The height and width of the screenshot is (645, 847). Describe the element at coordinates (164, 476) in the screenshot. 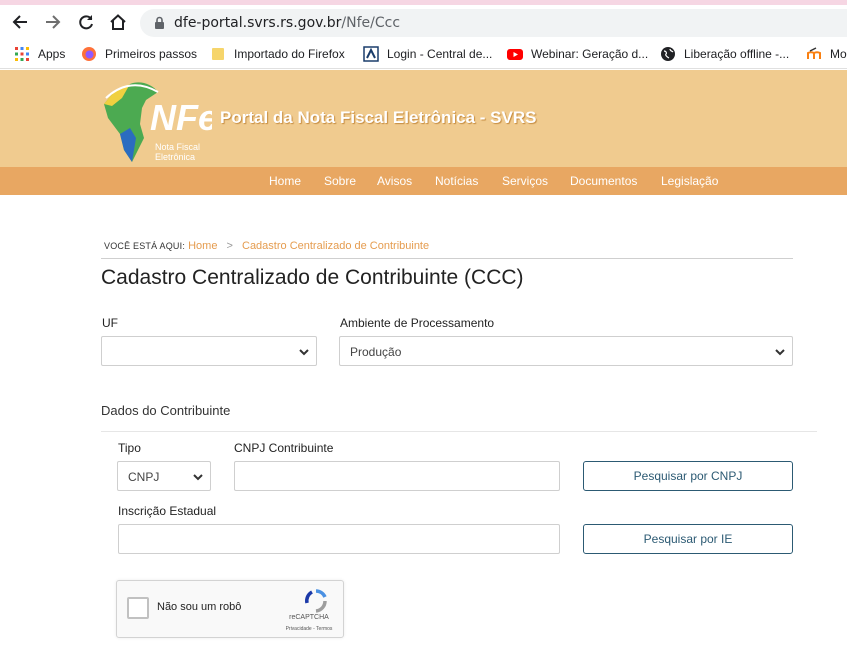

I see `tipo-select: CNPJ` at that location.